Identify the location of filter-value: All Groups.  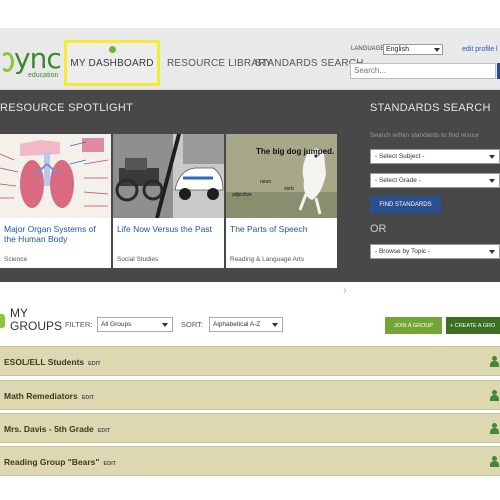
(116, 324).